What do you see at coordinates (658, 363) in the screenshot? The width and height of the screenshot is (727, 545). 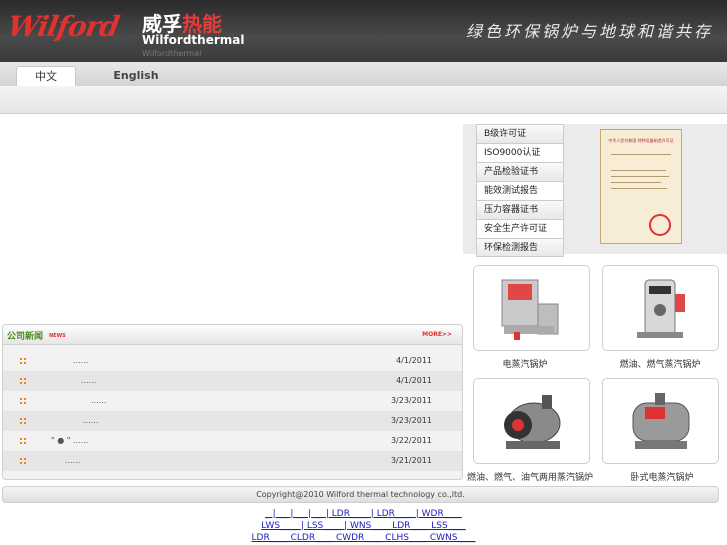 I see `product-label: 燃油、燃气蒸汽锅炉` at bounding box center [658, 363].